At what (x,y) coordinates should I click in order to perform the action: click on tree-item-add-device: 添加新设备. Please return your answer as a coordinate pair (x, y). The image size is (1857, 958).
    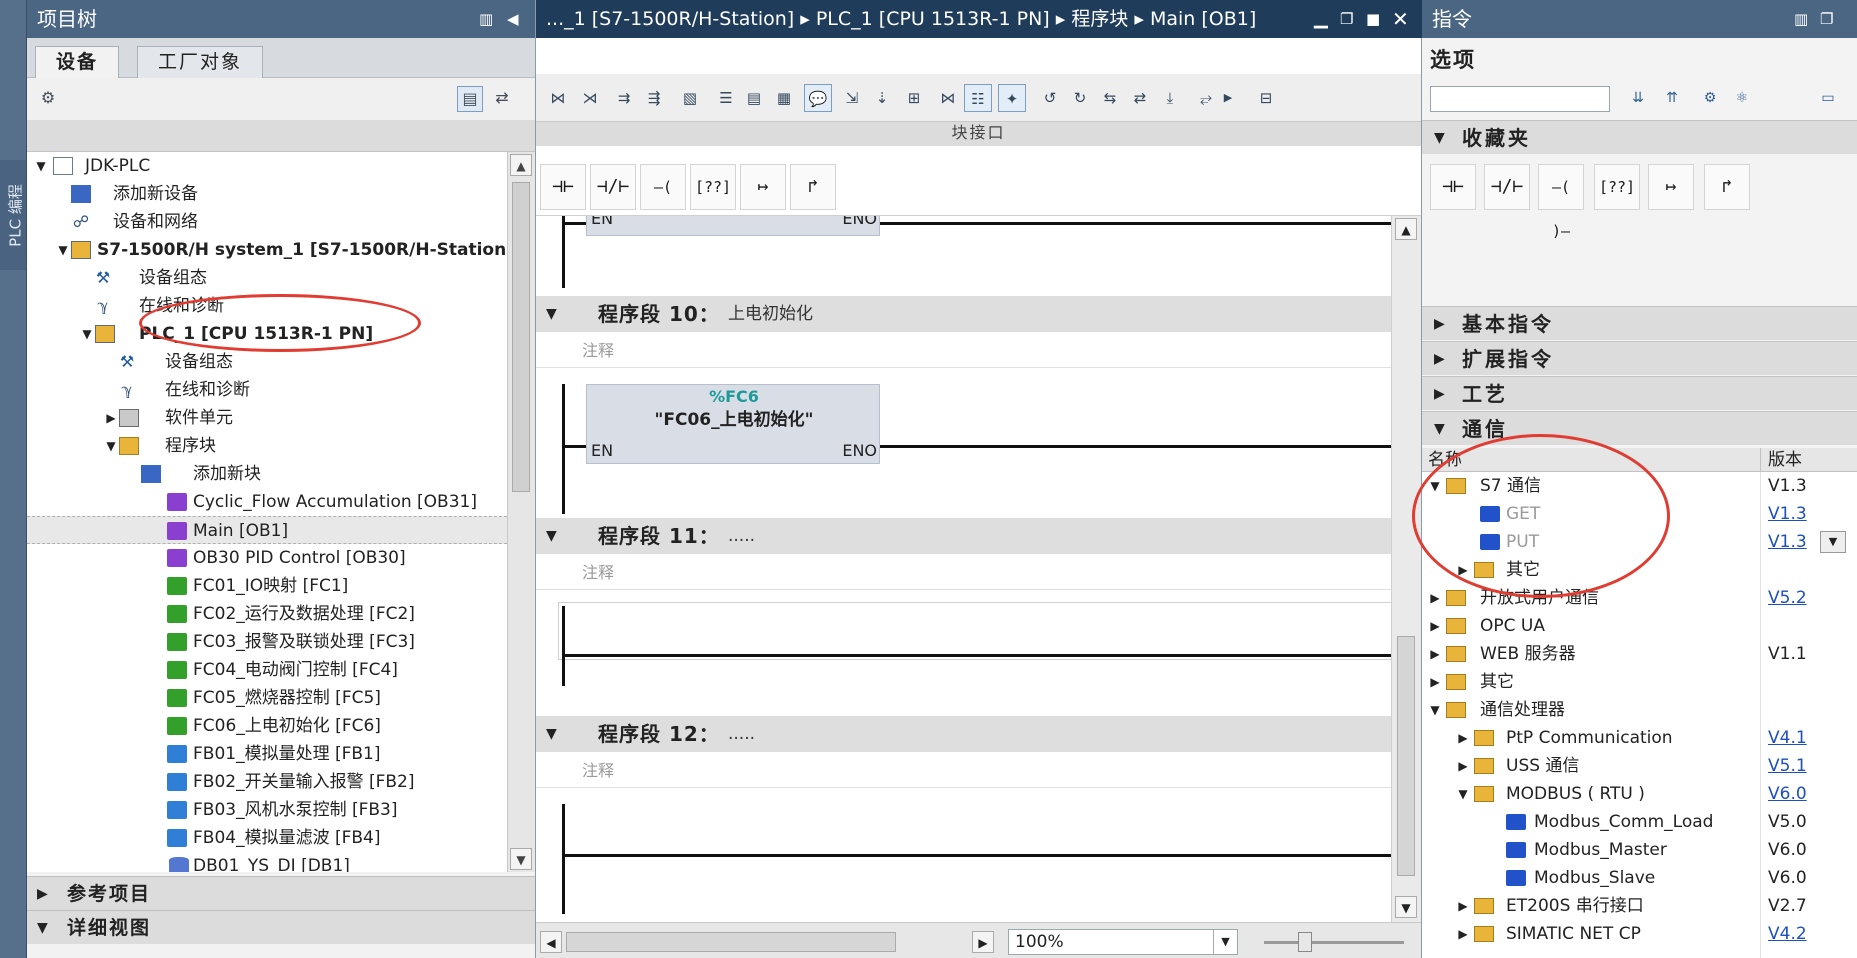
    Looking at the image, I should click on (267, 194).